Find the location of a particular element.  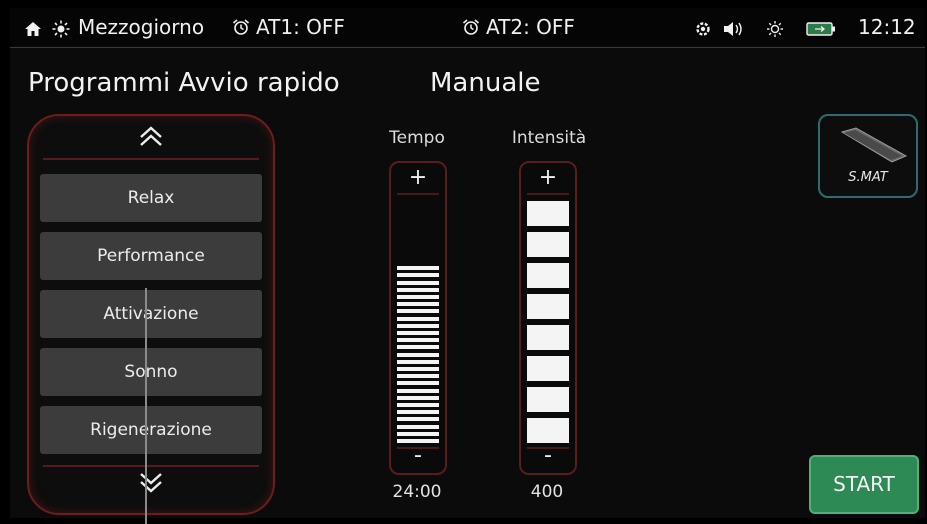

location-label: Mezzogiorno is located at coordinates (141, 27).